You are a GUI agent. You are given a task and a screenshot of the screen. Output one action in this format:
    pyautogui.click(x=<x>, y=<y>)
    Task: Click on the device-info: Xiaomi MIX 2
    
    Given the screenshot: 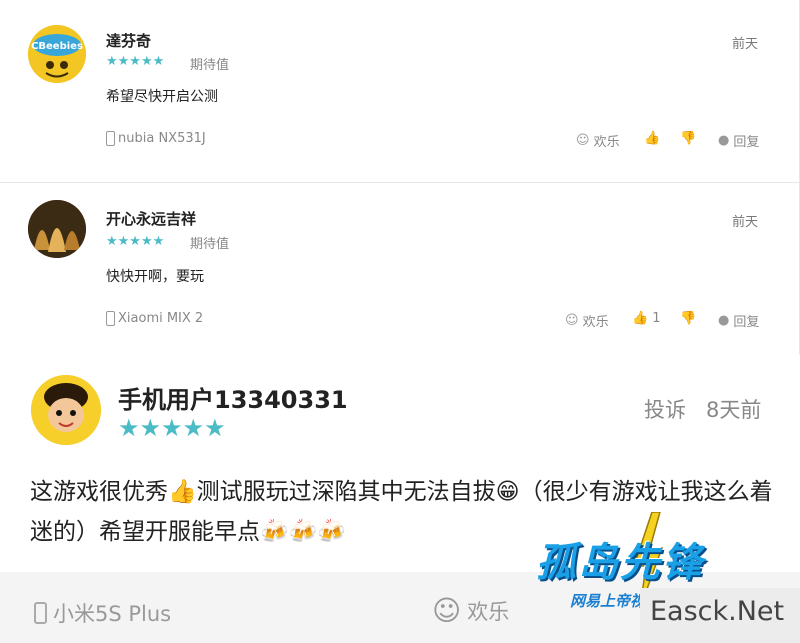 What is the action you would take?
    pyautogui.click(x=154, y=318)
    